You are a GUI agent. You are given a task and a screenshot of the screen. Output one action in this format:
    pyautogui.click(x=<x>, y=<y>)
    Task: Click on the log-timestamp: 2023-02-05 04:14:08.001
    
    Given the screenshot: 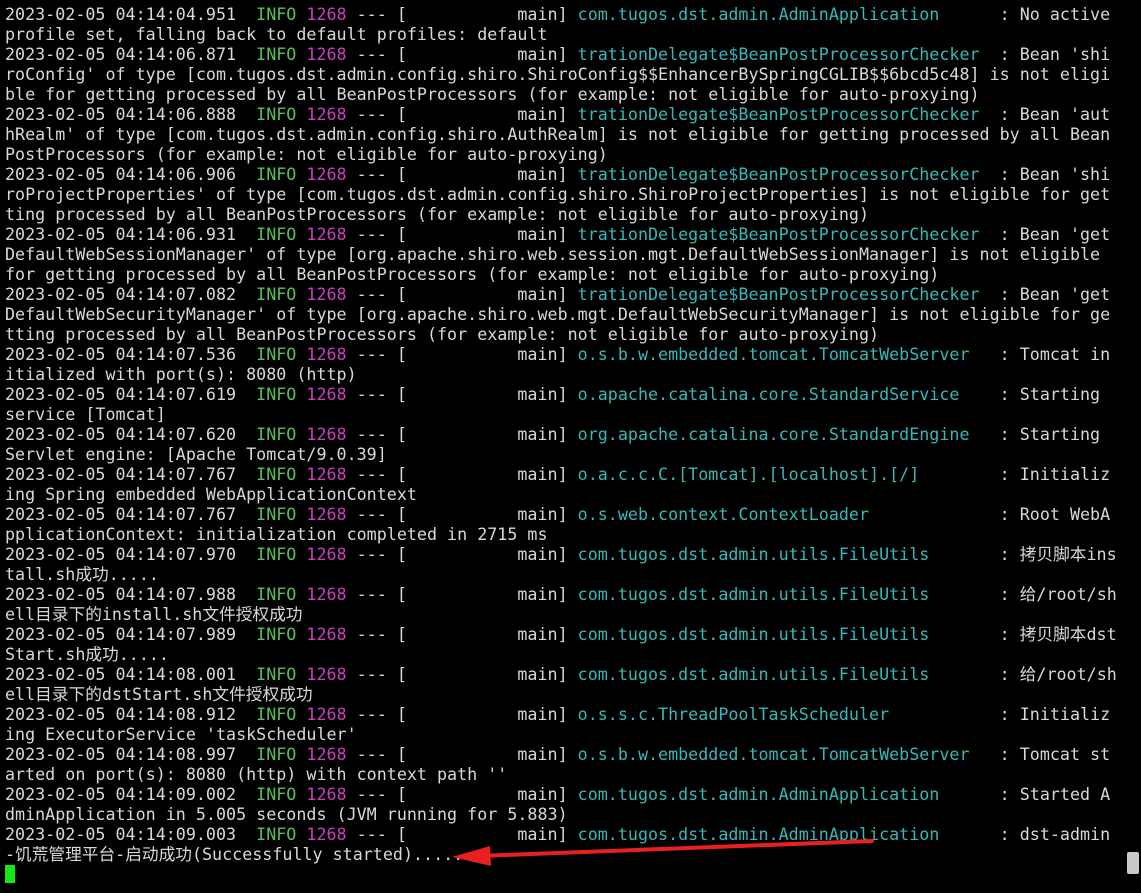 What is the action you would take?
    pyautogui.click(x=121, y=674)
    